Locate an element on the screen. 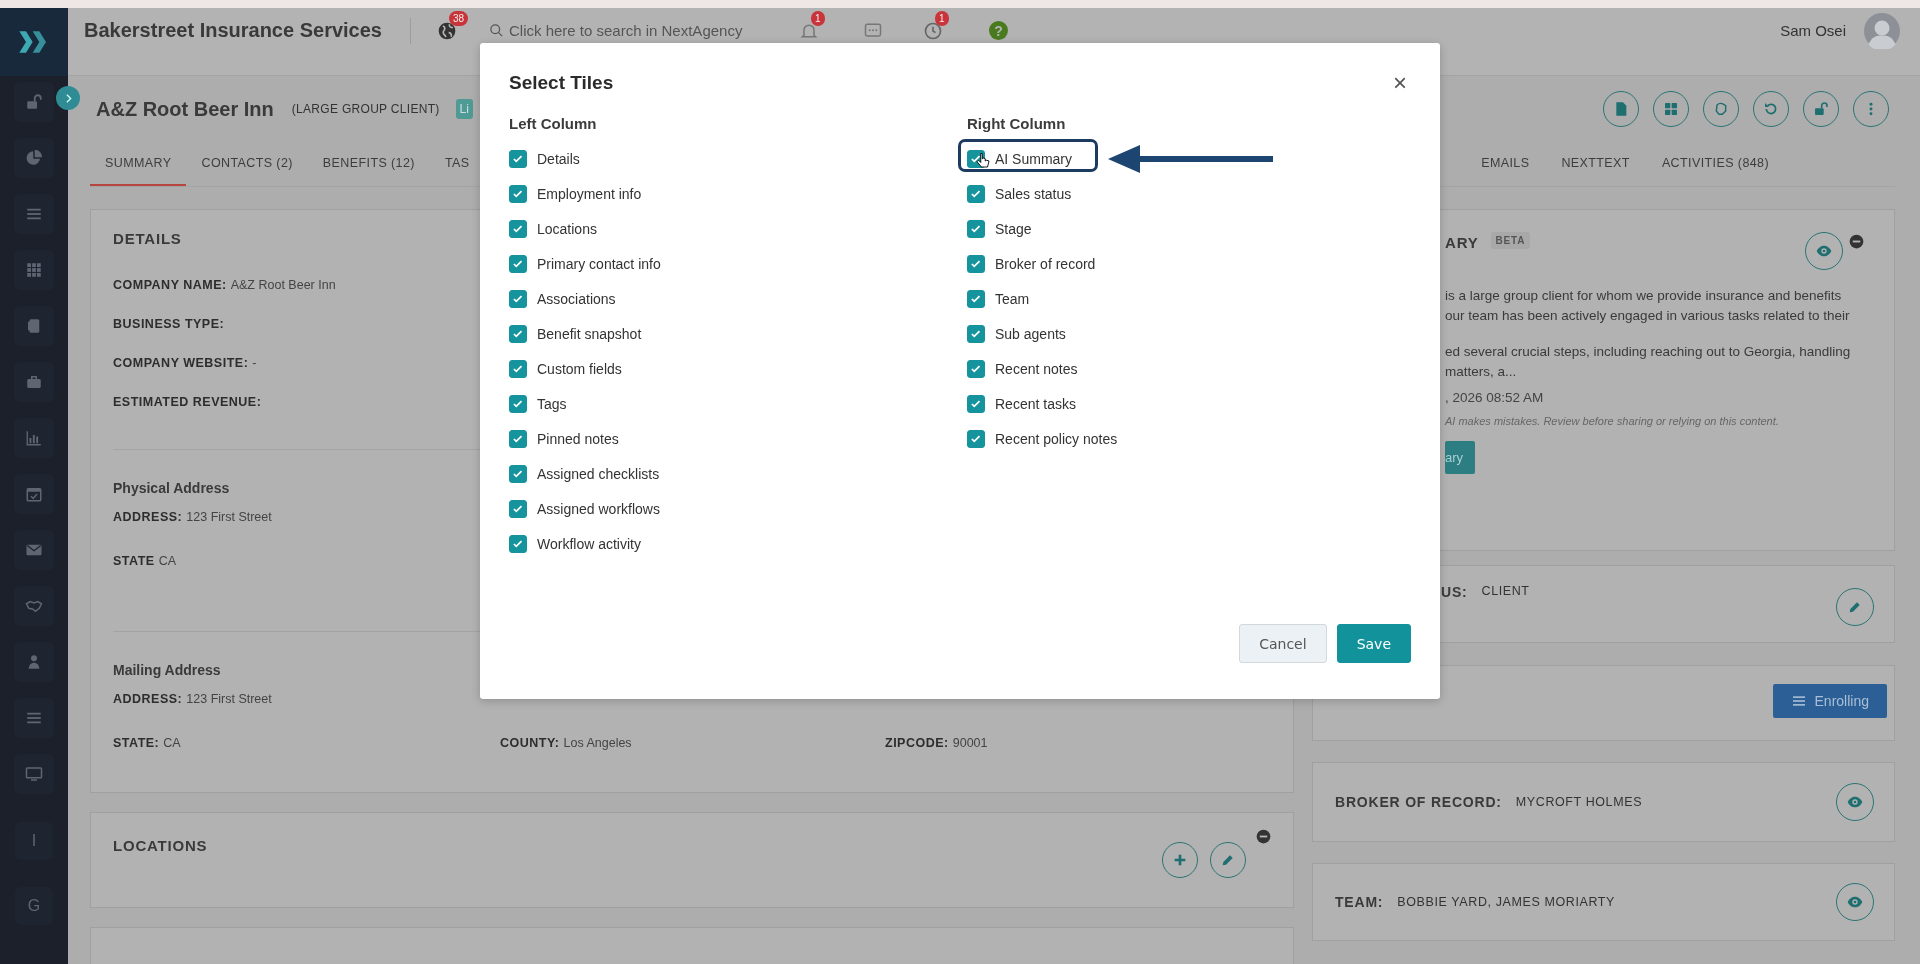 The width and height of the screenshot is (1920, 964). card-title: BROKER OF RECORD: is located at coordinates (1418, 802).